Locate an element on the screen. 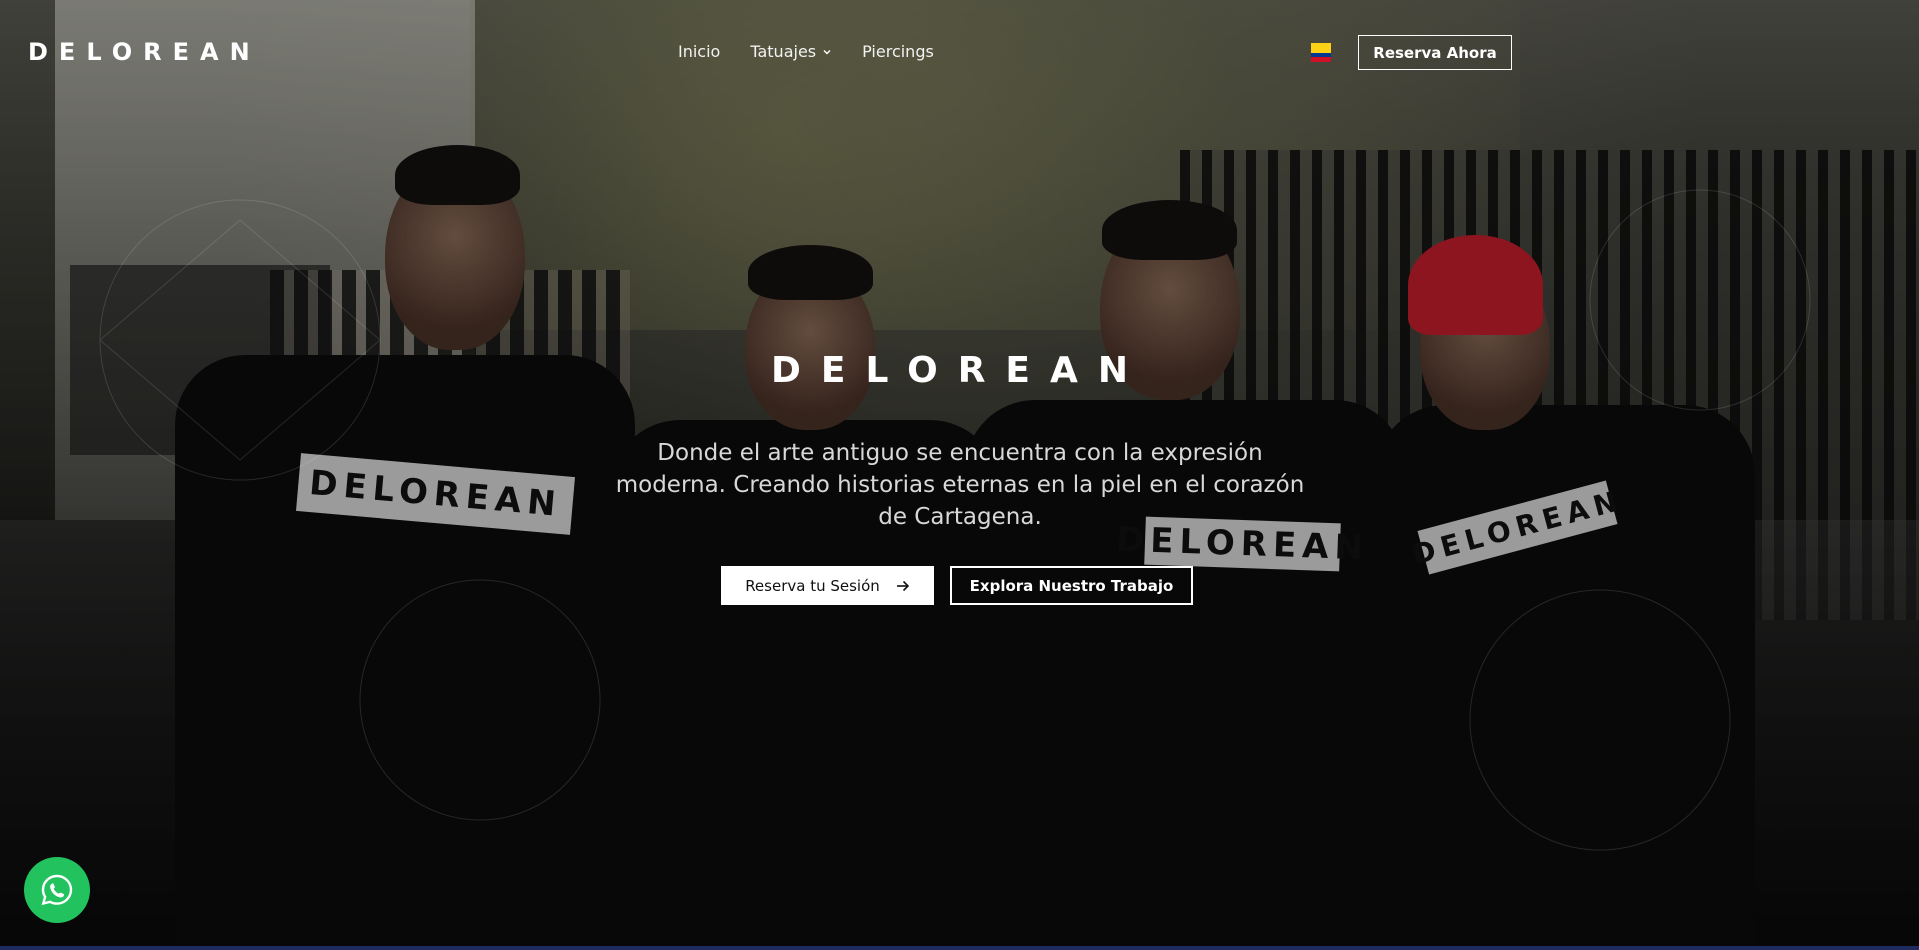 The width and height of the screenshot is (1919, 950). colombia-flag-icon is located at coordinates (1321, 52).